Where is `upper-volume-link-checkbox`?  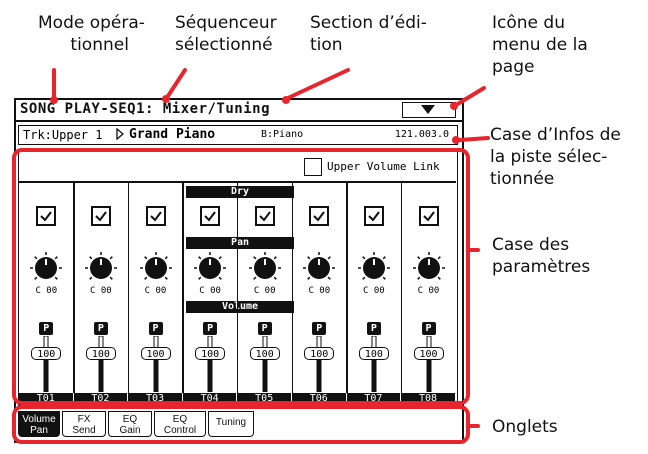 upper-volume-link-checkbox is located at coordinates (313, 167).